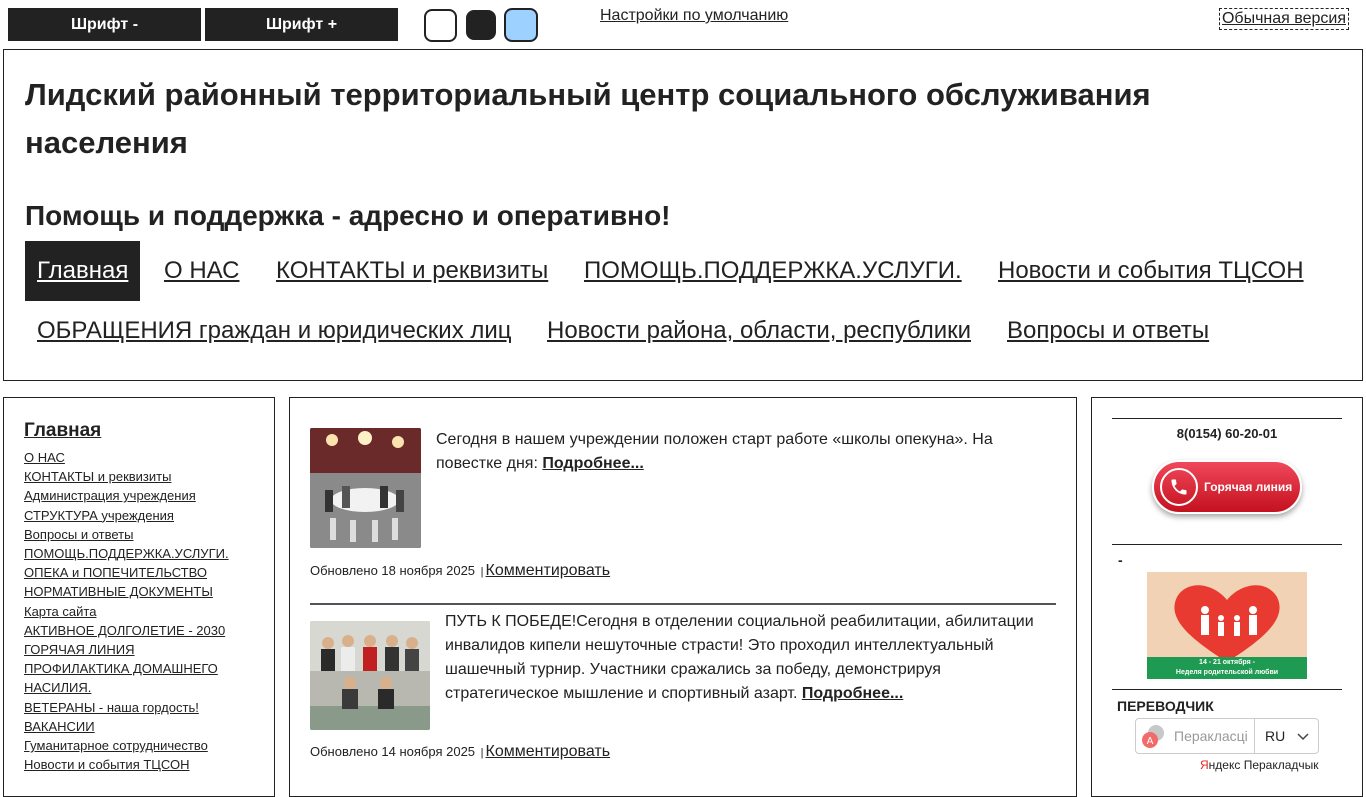 The image size is (1366, 797). Describe the element at coordinates (141, 515) in the screenshot. I see `sidebar-item-structure: СТРУКТУРА учреждения` at that location.